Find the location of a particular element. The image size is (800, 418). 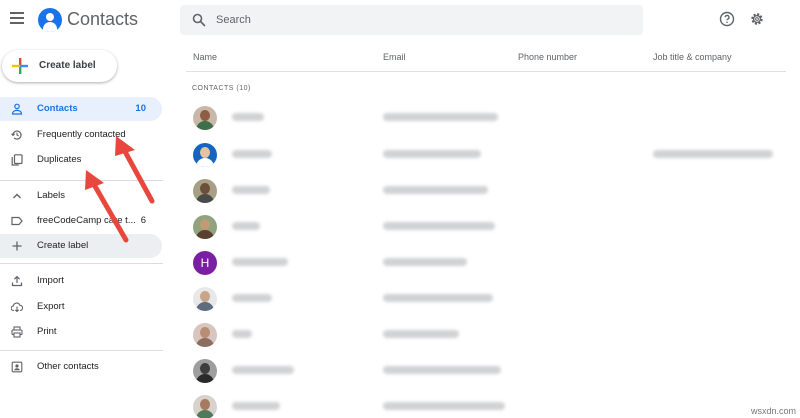

cloud-download-icon is located at coordinates (17, 307).